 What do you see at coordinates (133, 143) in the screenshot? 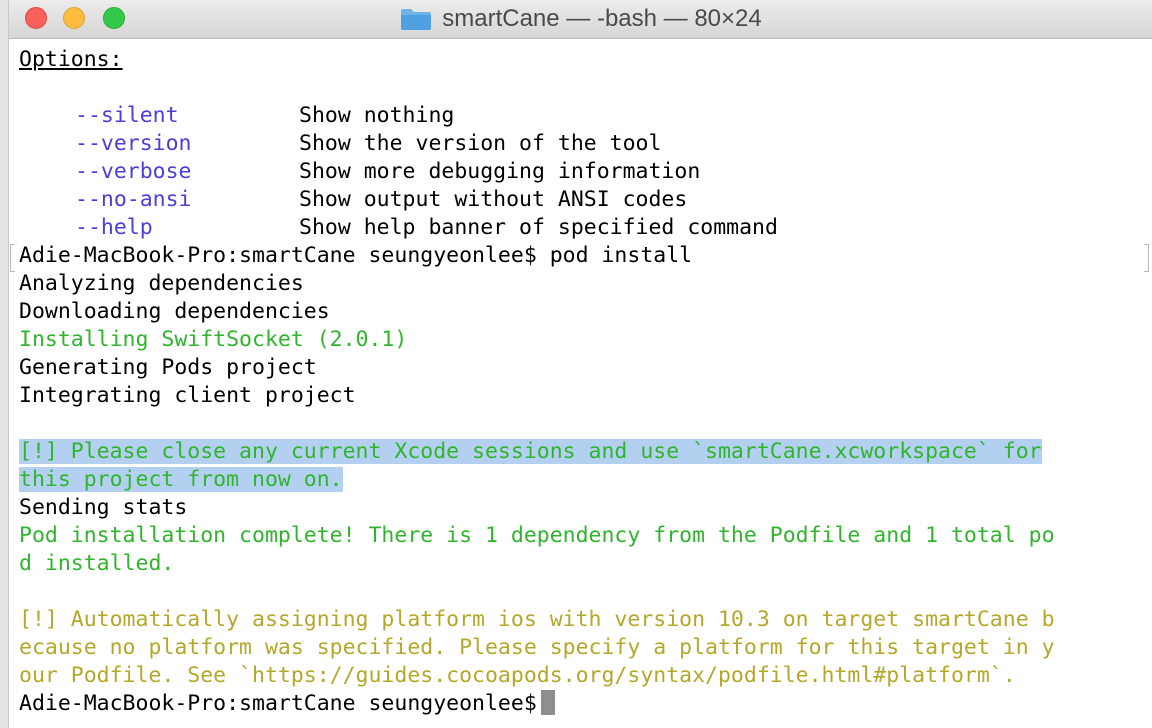
I see `option-flag: --version` at bounding box center [133, 143].